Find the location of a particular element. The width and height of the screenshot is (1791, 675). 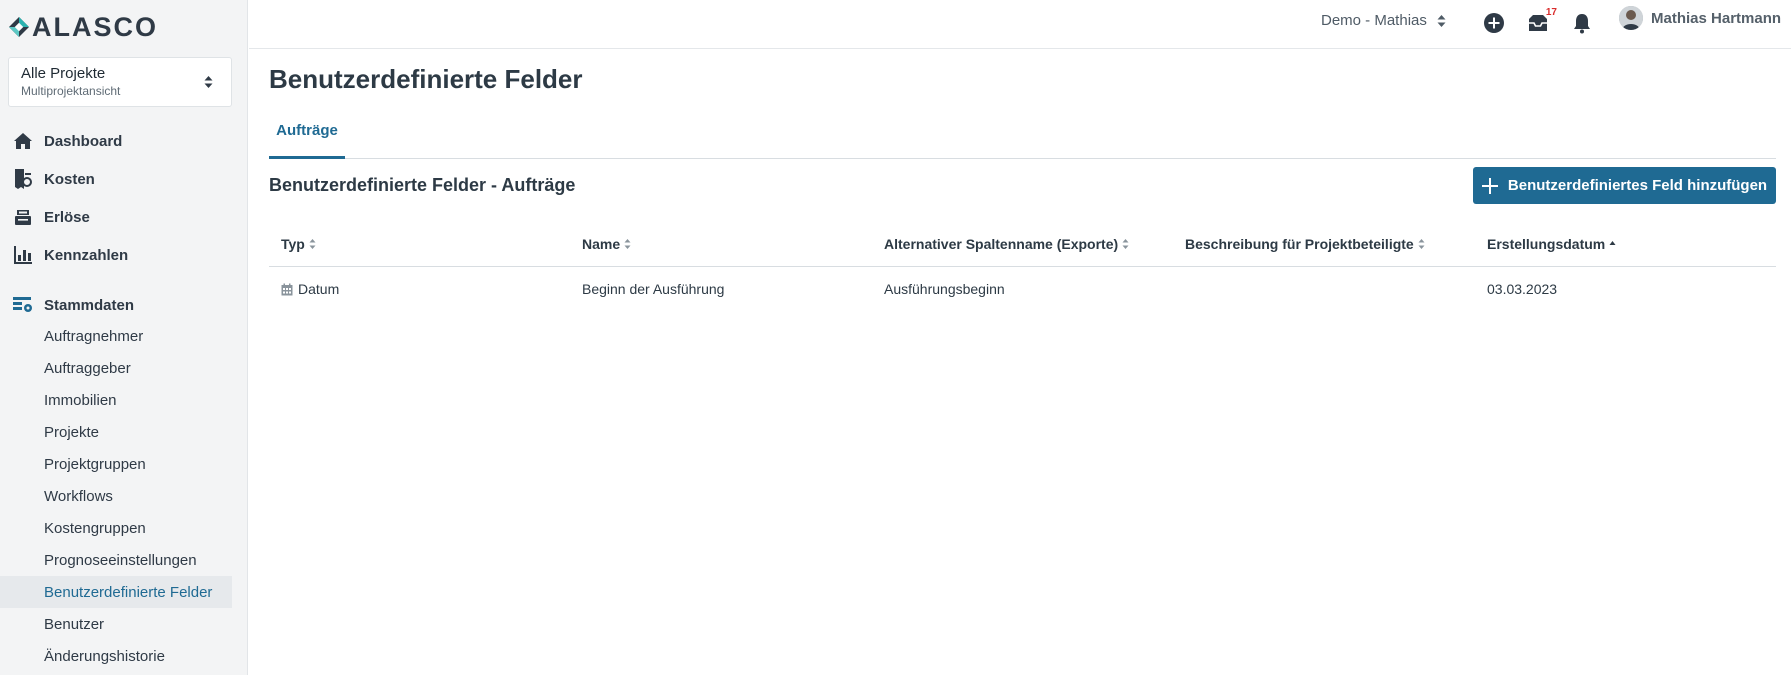

sidebar-item-auftraggeber: Auftraggeber is located at coordinates (124, 368).